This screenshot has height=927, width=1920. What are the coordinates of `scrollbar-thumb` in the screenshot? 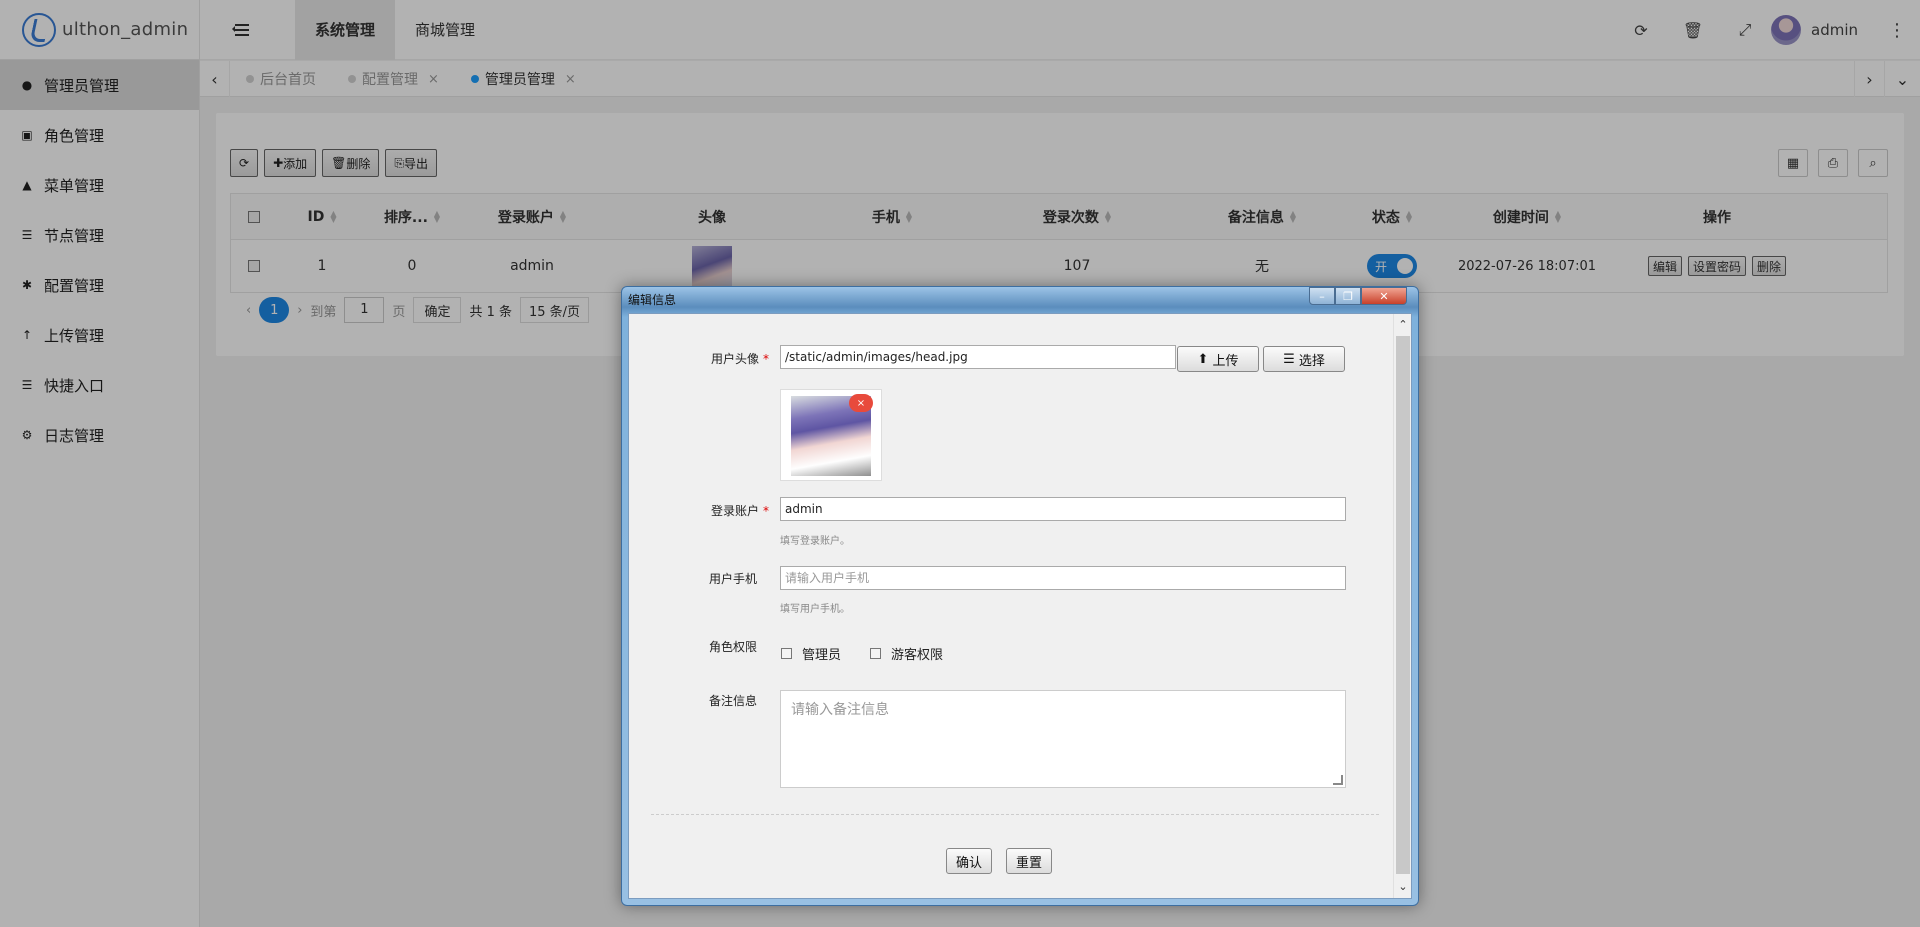 It's located at (1403, 605).